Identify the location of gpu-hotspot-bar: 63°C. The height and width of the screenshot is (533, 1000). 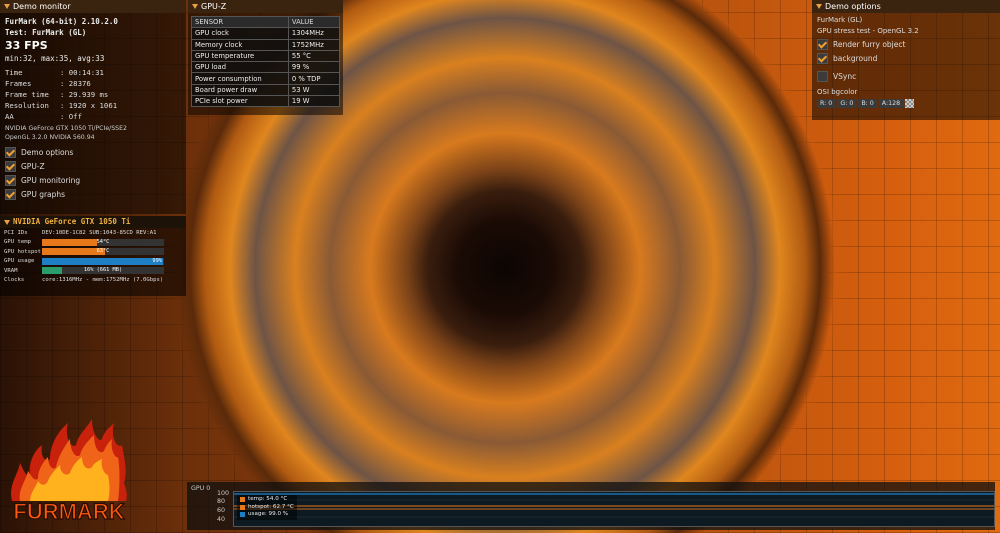
(103, 252).